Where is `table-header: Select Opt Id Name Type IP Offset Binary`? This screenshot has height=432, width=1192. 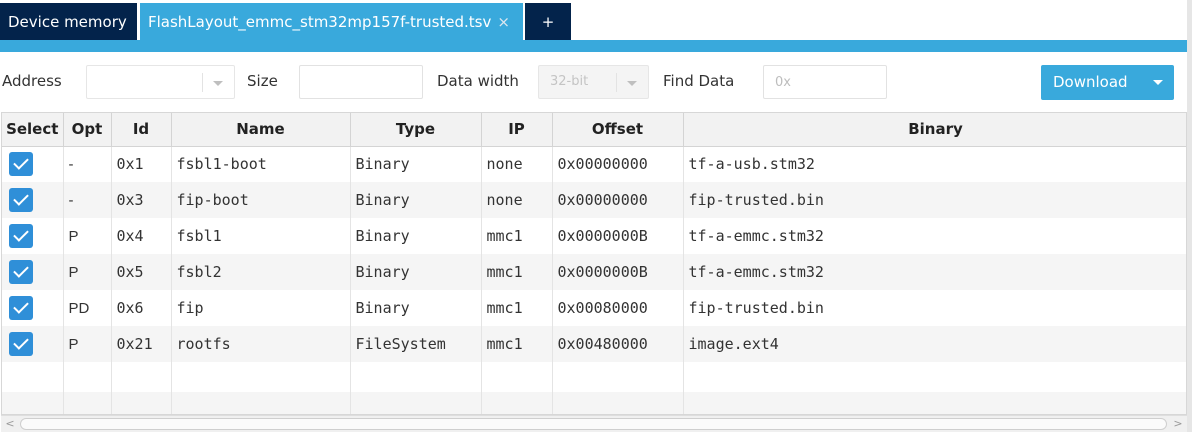 table-header: Select Opt Id Name Type IP Offset Binary is located at coordinates (594, 130).